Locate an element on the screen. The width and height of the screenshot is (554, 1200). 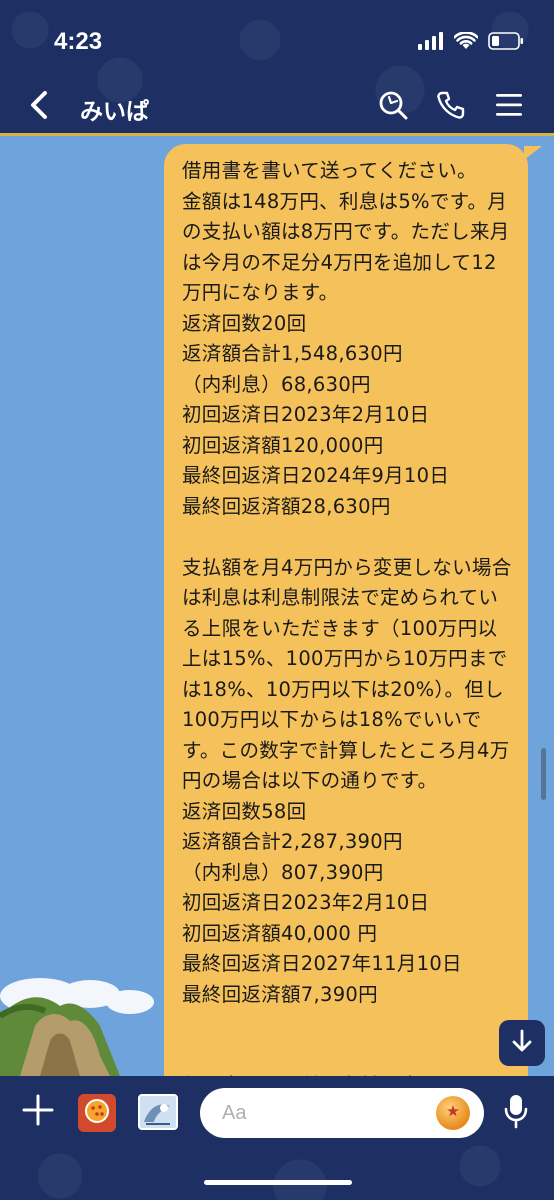
search-icon is located at coordinates (393, 107).